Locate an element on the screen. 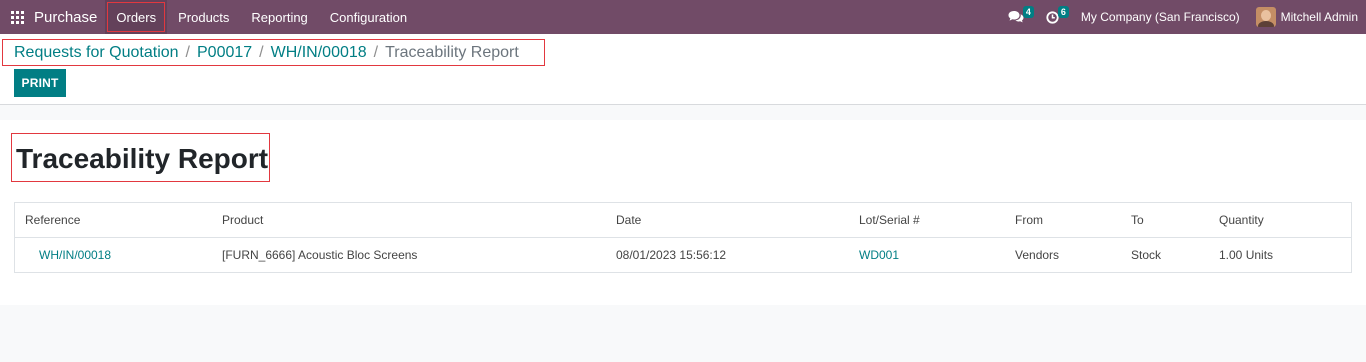  column-header-lot-serial: Lot/Serial # is located at coordinates (889, 220).